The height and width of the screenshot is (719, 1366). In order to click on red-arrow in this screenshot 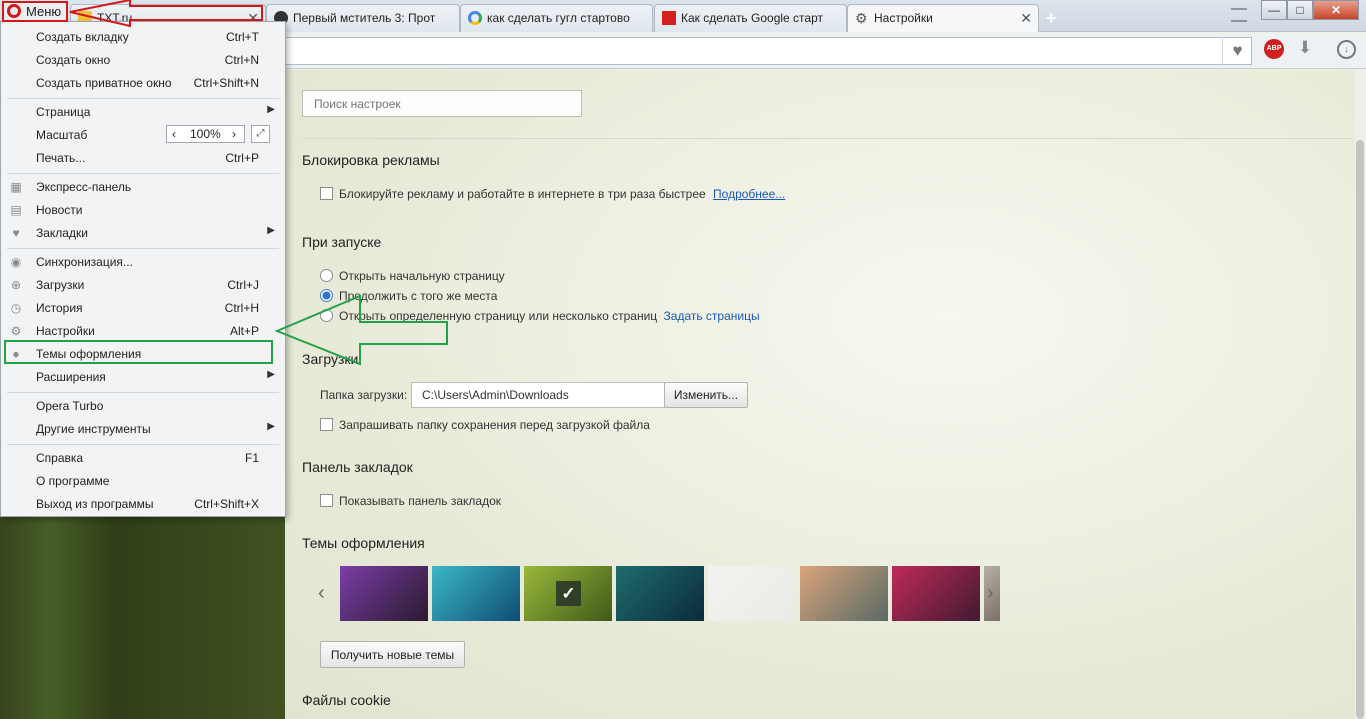, I will do `click(166, 14)`.